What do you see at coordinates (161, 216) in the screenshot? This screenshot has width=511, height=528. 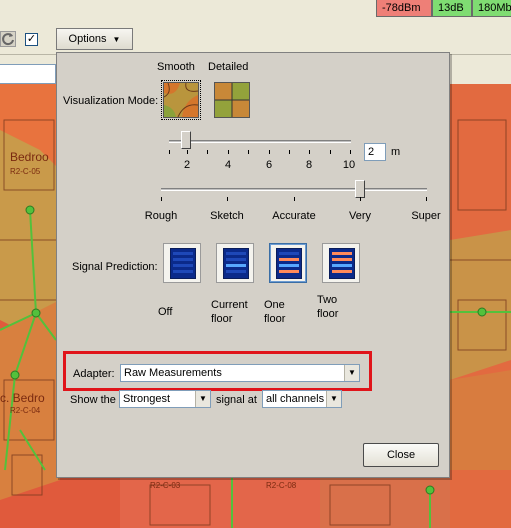 I see `quality-tick-label: Rough` at bounding box center [161, 216].